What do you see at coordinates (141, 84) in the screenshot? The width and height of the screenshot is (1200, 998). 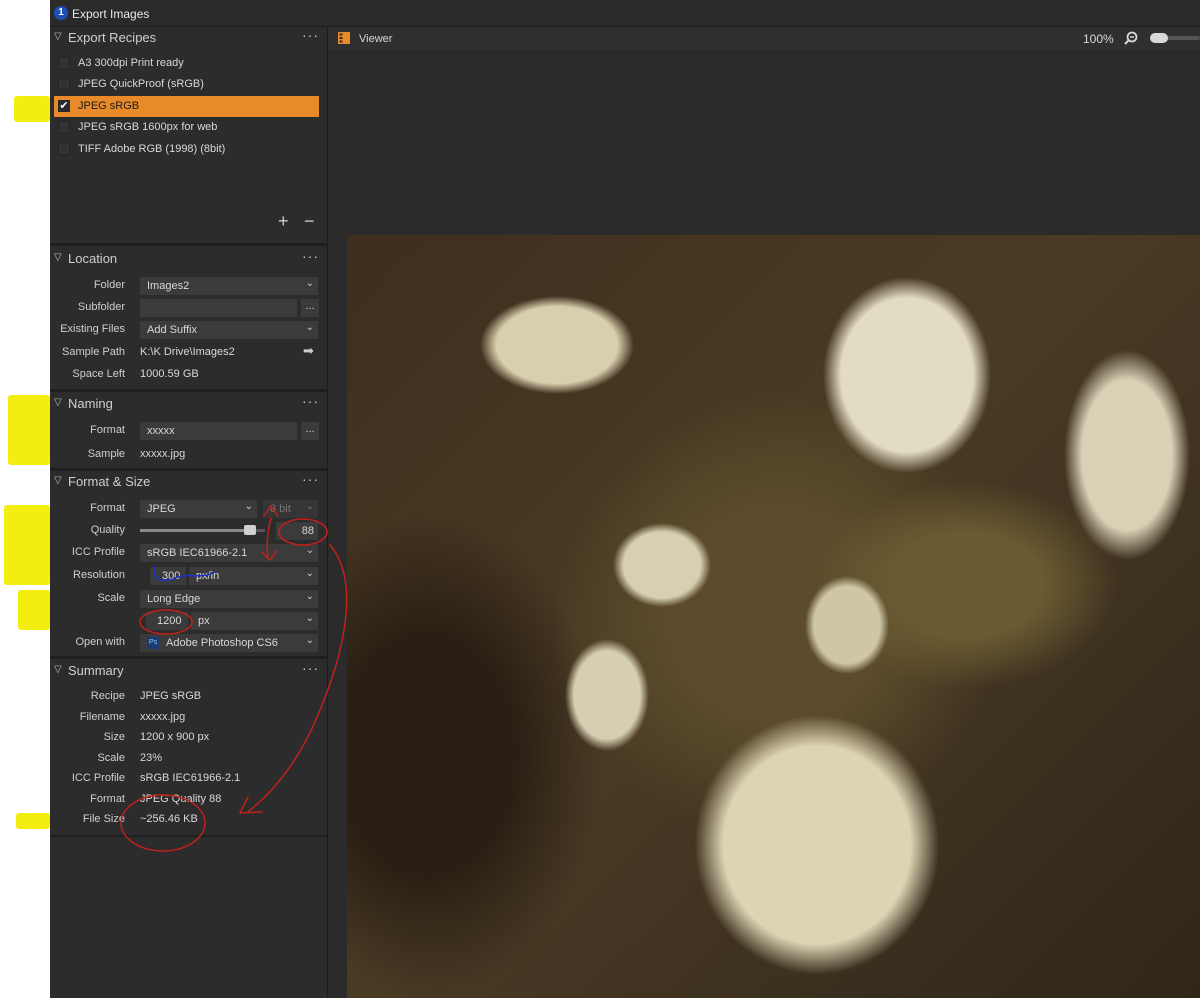 I see `recipe-label: JPEG QuickProof (sRGB)` at bounding box center [141, 84].